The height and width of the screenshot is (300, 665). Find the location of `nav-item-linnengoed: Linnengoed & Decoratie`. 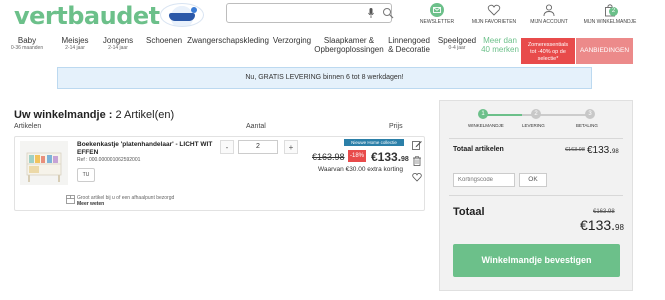

nav-item-linnengoed: Linnengoed & Decoratie is located at coordinates (409, 45).